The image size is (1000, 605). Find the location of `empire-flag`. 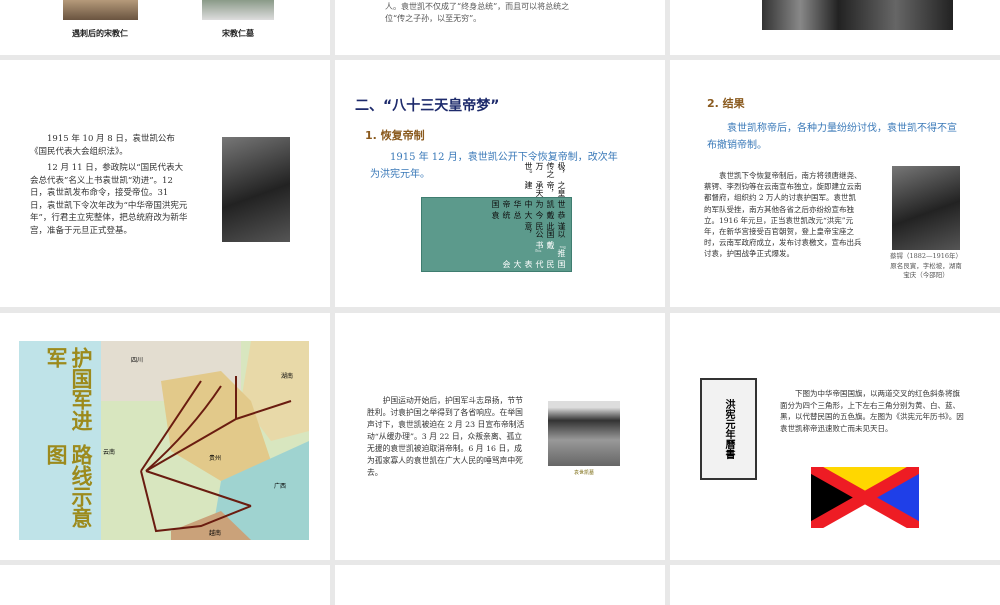

empire-flag is located at coordinates (865, 497).